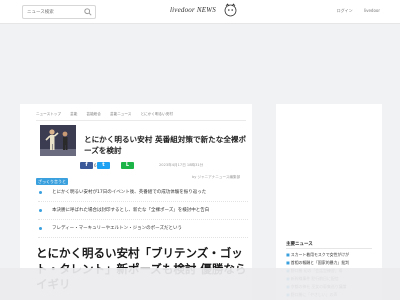 This screenshot has height=300, width=400. What do you see at coordinates (329, 168) in the screenshot?
I see `sidebar-ad-space` at bounding box center [329, 168].